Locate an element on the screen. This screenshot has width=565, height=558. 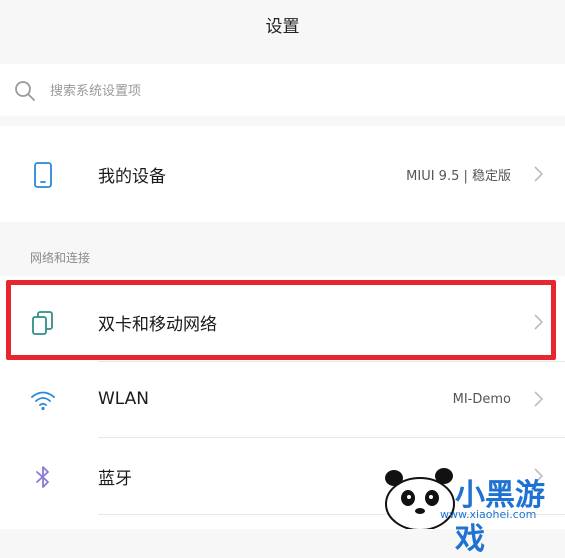
page-title: 设置 is located at coordinates (282, 26).